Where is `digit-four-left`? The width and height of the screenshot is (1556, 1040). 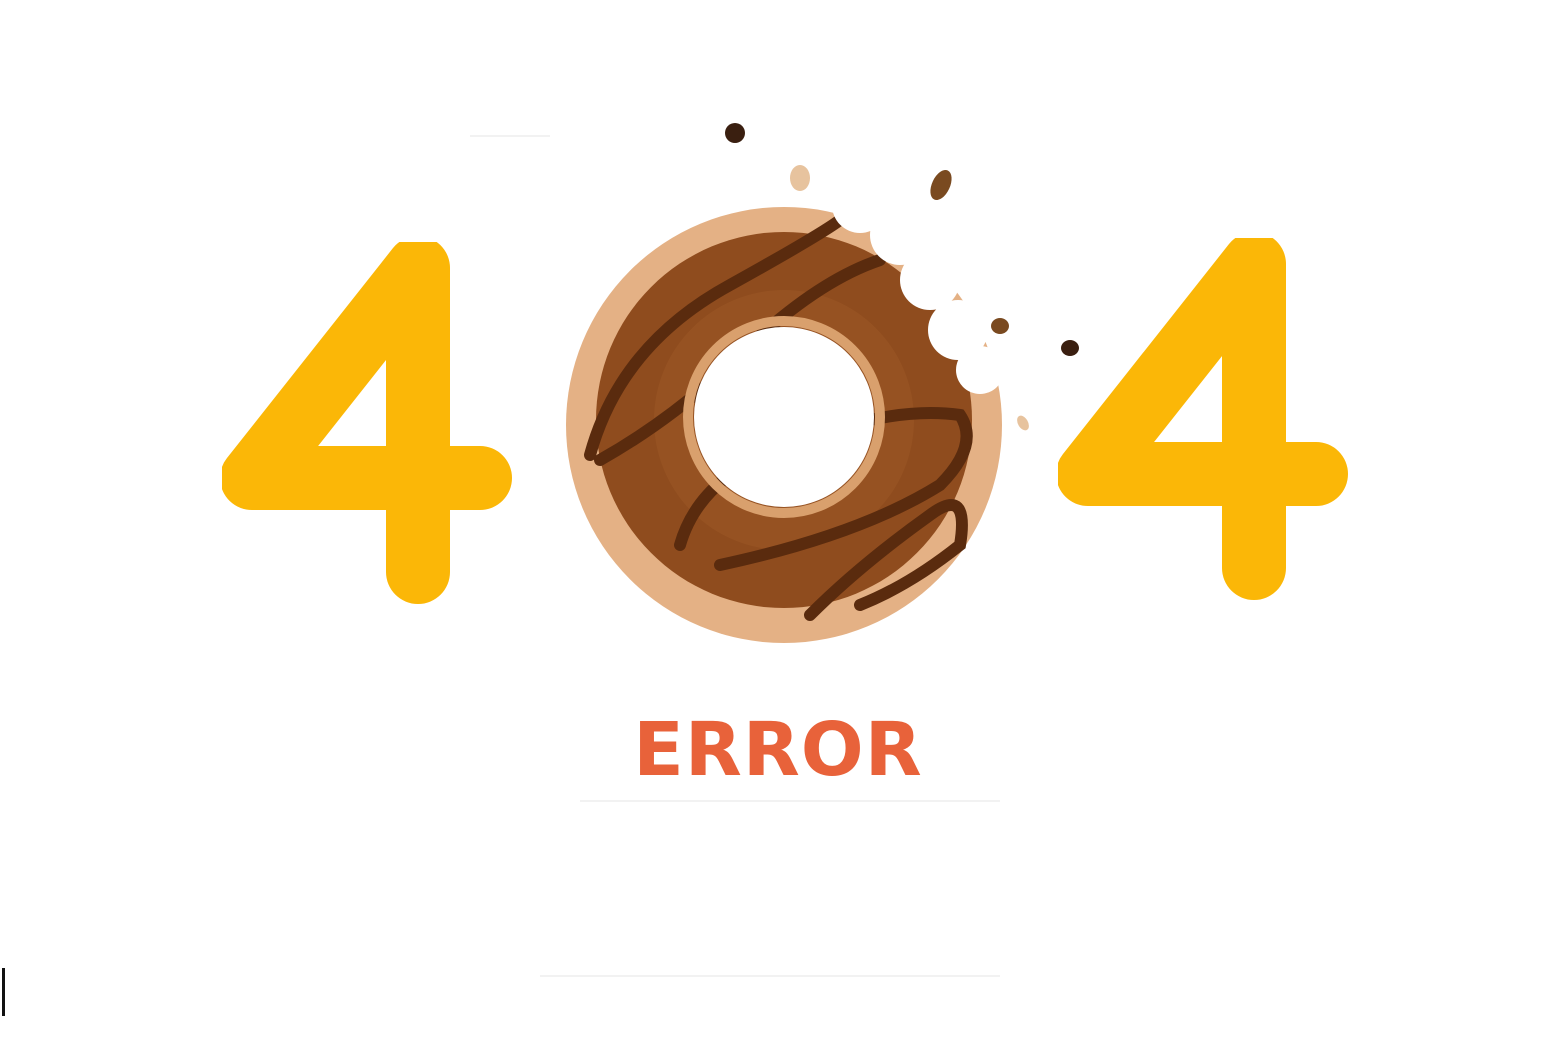
digit-four-left is located at coordinates (367, 423).